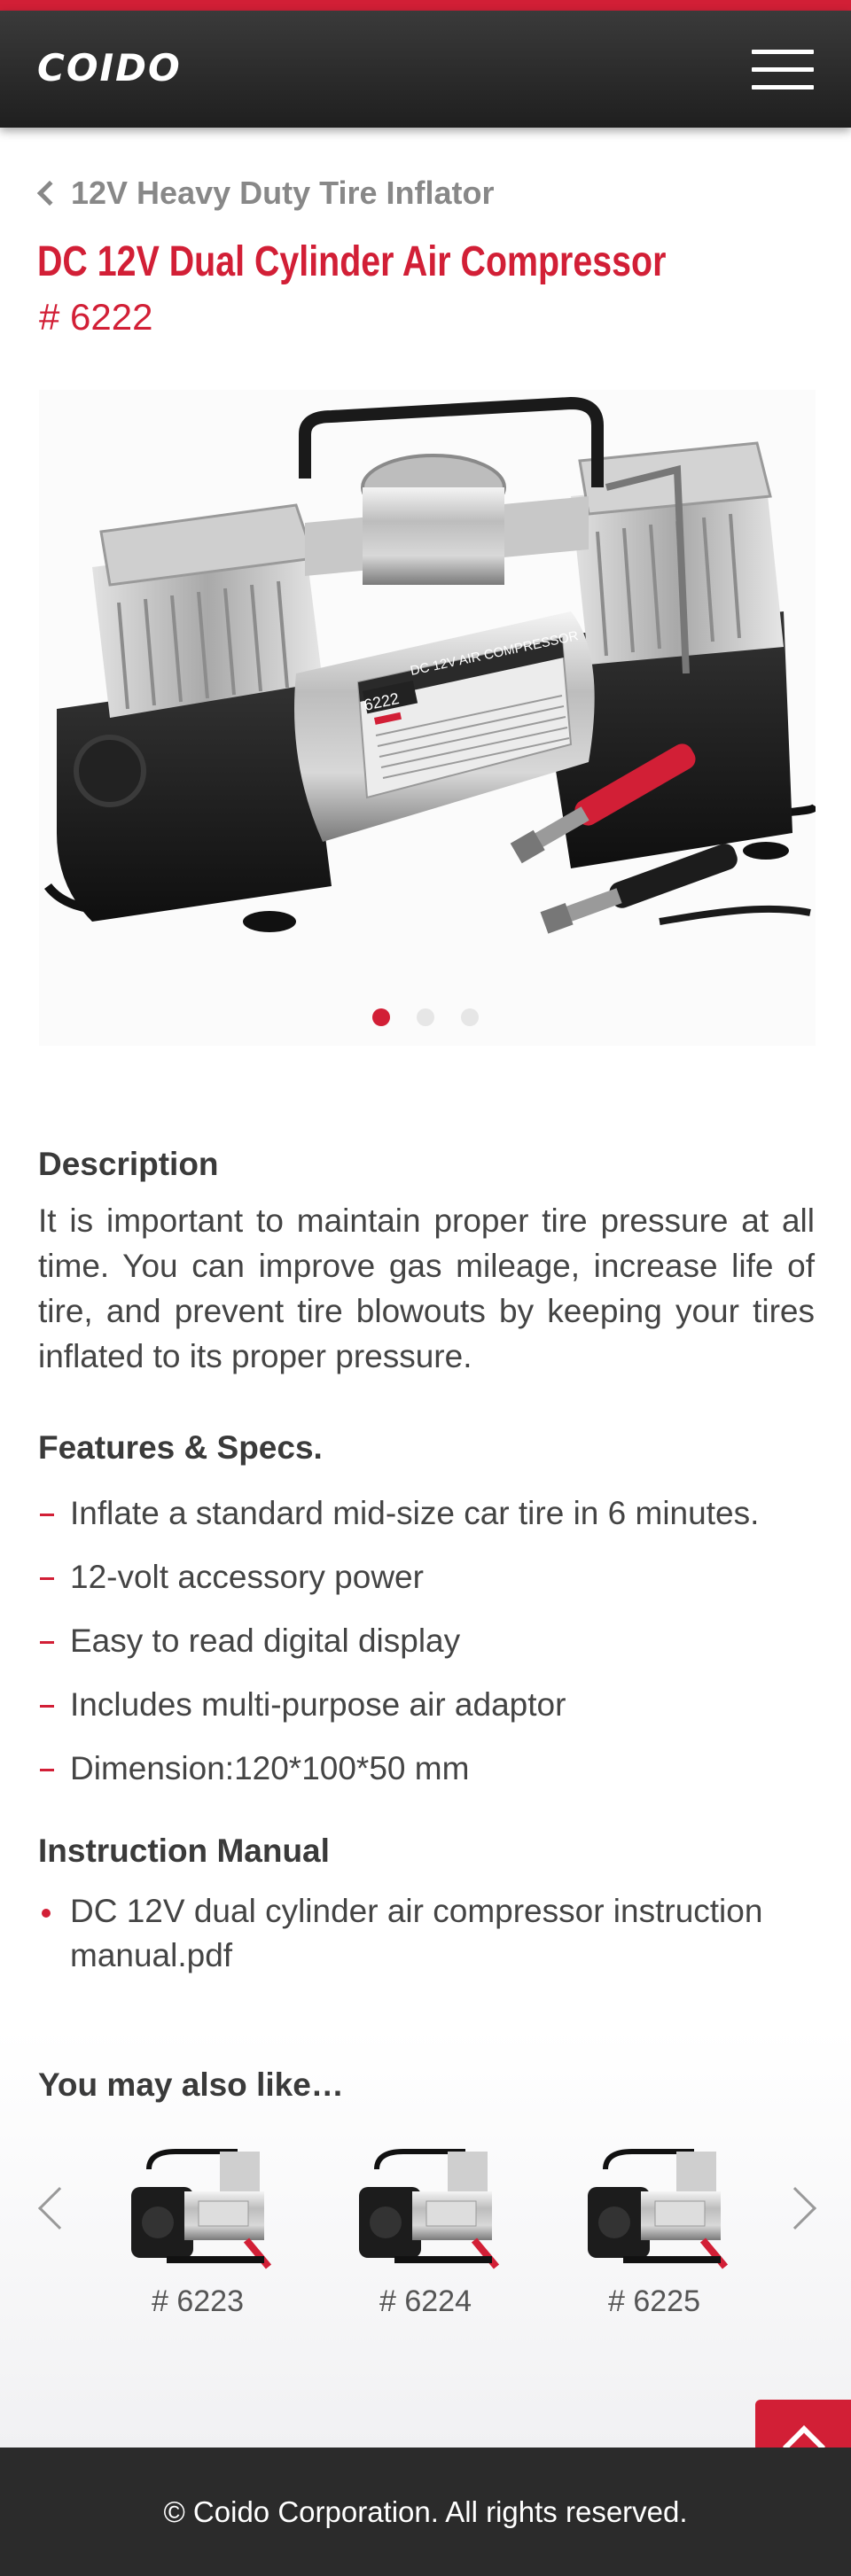 This screenshot has width=851, height=2576. I want to click on site-header: COIDO, so click(425, 69).